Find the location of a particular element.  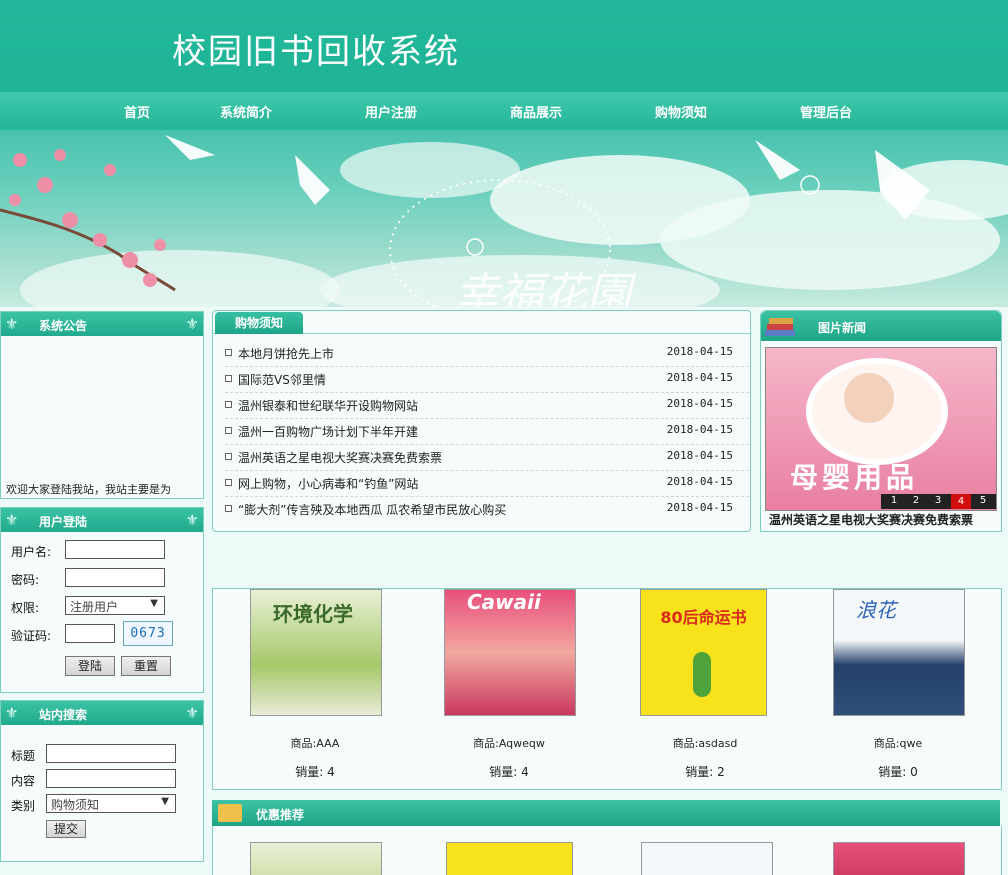

slider-pager: 1 2 3 4 5 is located at coordinates (938, 501).